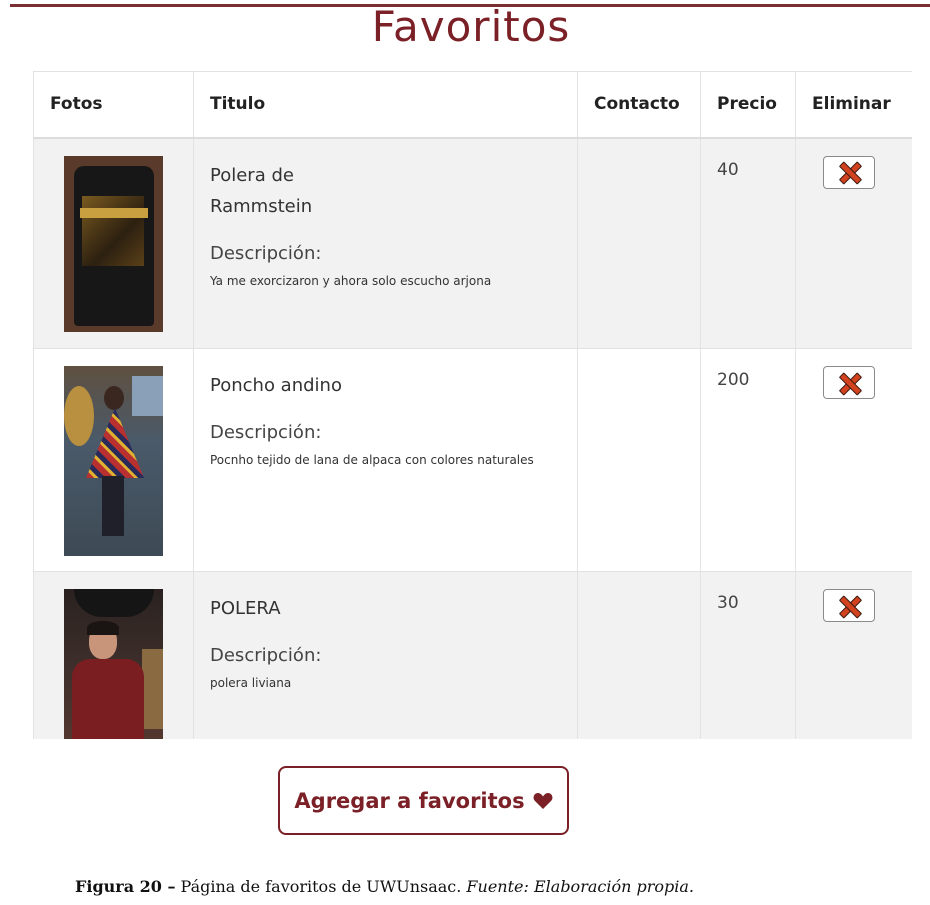 The width and height of the screenshot is (930, 905). I want to click on add-to-favorites-button: Agregar a favoritos, so click(423, 800).